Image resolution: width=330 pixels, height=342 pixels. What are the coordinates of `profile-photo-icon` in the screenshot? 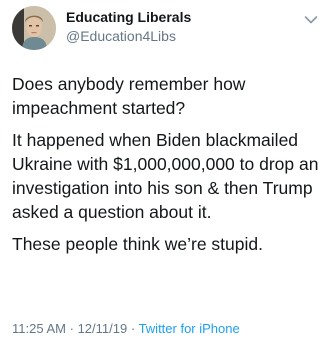 It's located at (34, 28).